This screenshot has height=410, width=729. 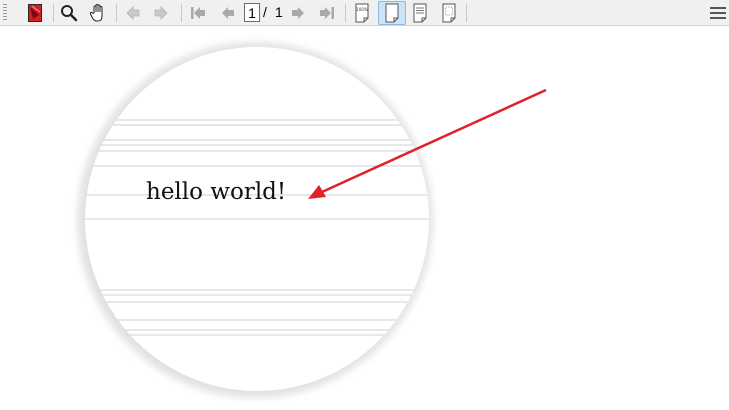 I want to click on back-button, so click(x=133, y=13).